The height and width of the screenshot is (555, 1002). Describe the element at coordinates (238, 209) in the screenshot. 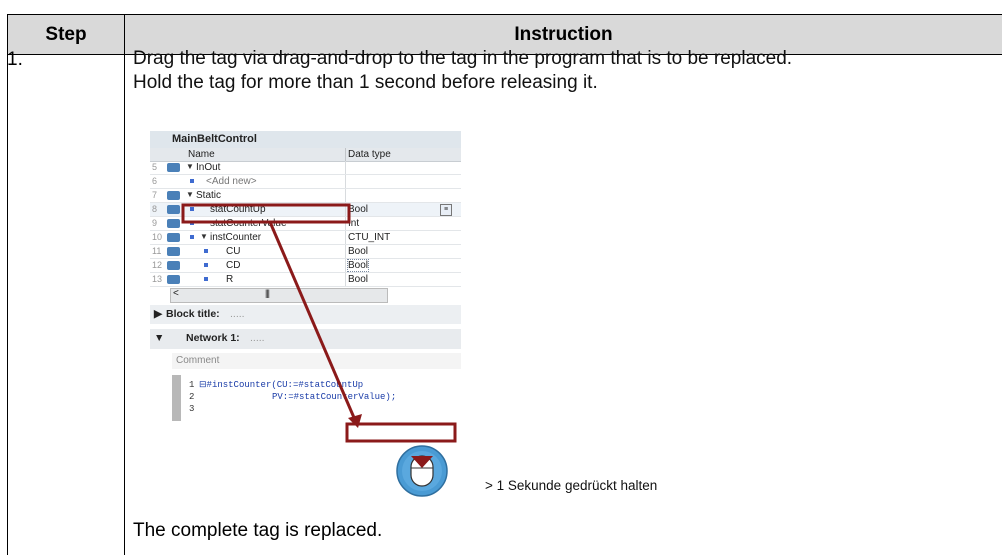

I see `row-name: statCountUp` at that location.